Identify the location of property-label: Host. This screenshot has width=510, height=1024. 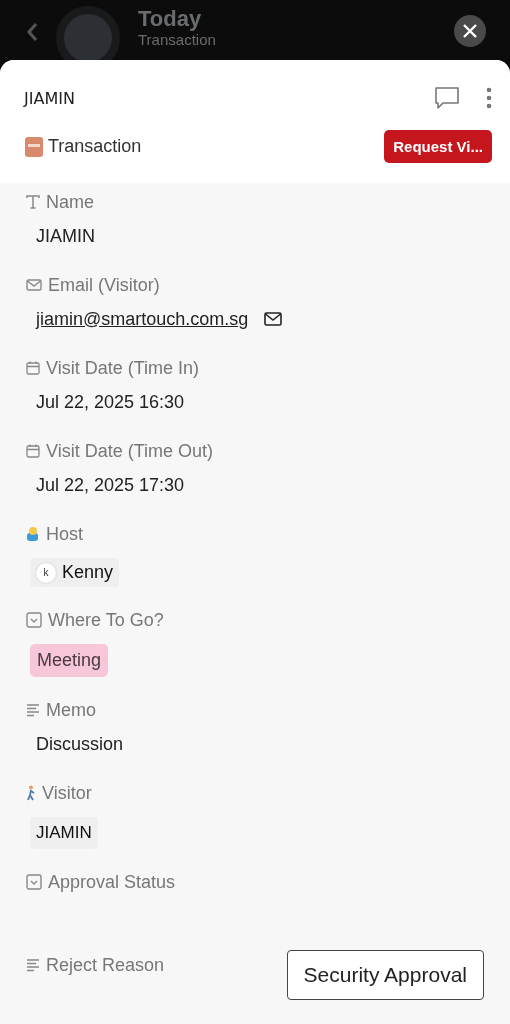
(64, 534).